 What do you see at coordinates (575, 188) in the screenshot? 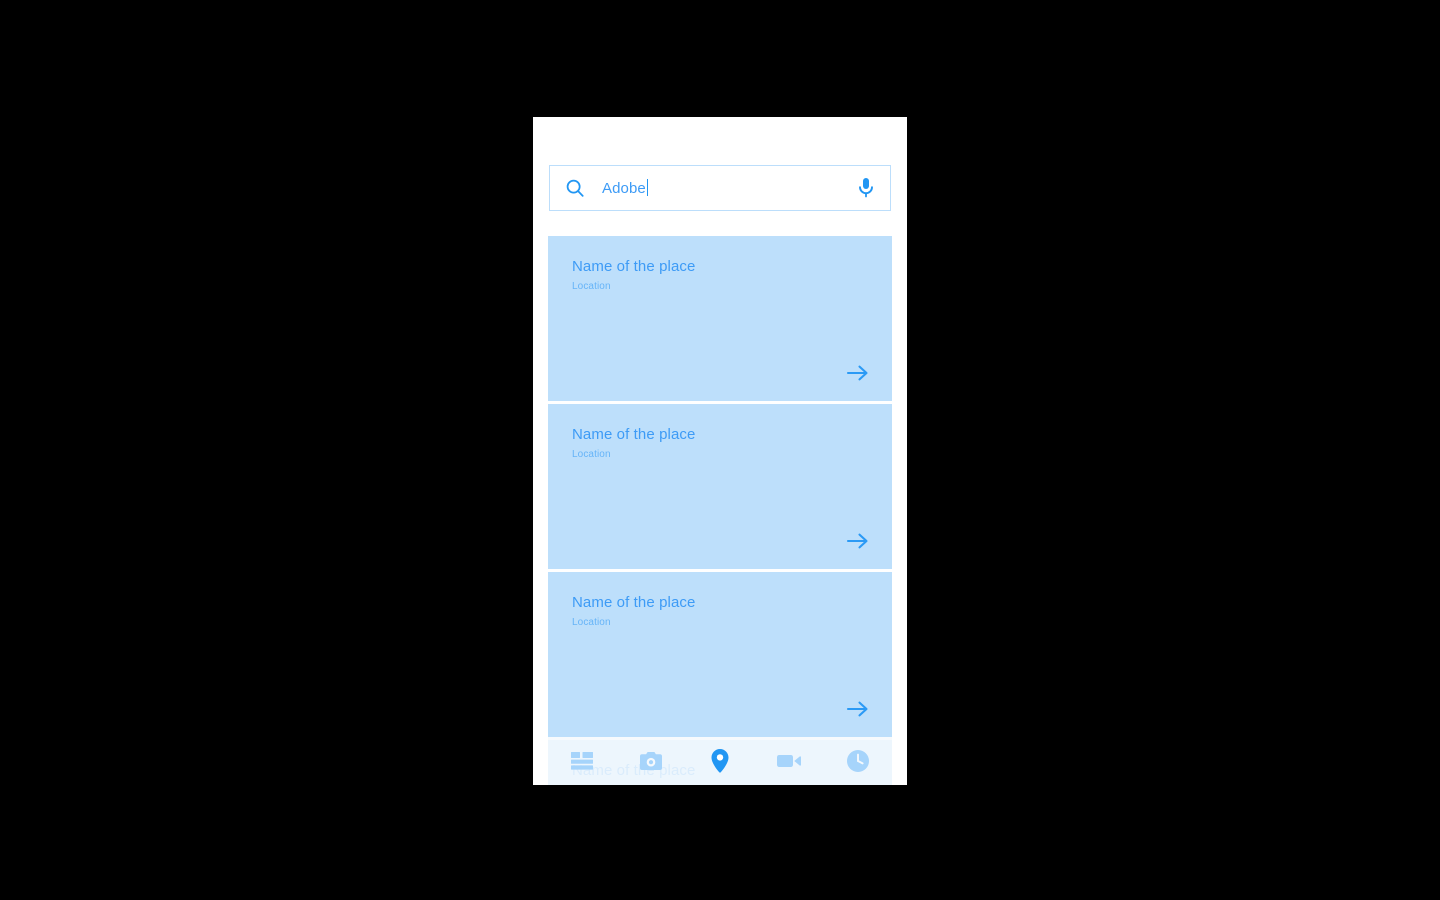
I see `search-icon` at bounding box center [575, 188].